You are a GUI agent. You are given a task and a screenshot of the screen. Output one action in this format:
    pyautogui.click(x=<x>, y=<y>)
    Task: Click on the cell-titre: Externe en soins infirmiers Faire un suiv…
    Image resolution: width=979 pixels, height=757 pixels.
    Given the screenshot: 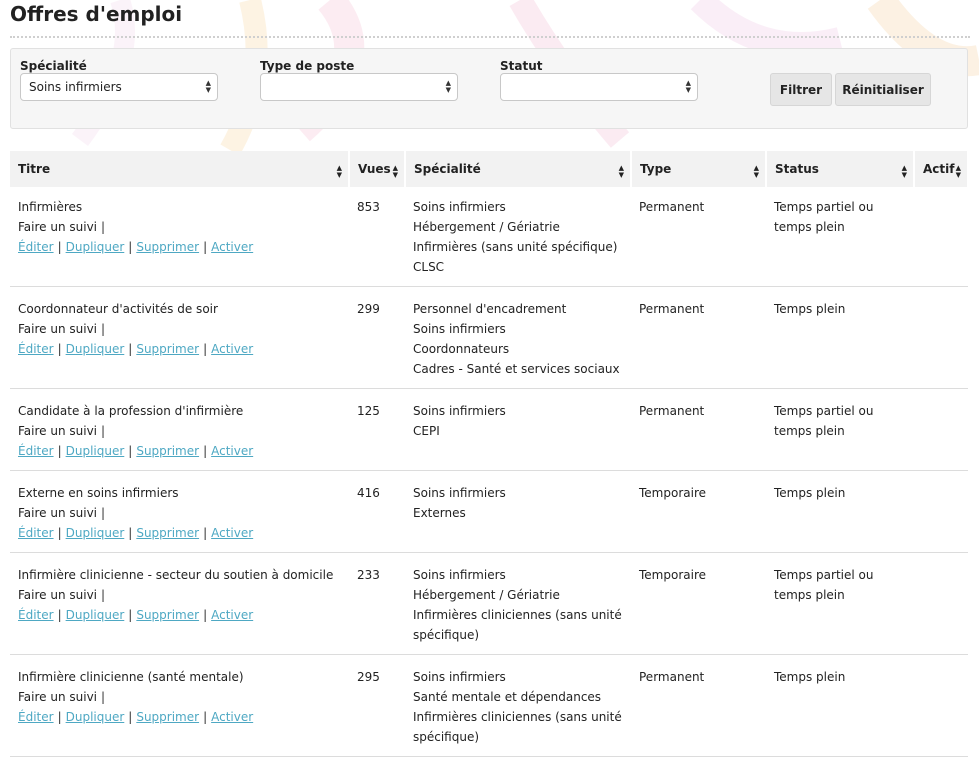 What is the action you would take?
    pyautogui.click(x=179, y=511)
    